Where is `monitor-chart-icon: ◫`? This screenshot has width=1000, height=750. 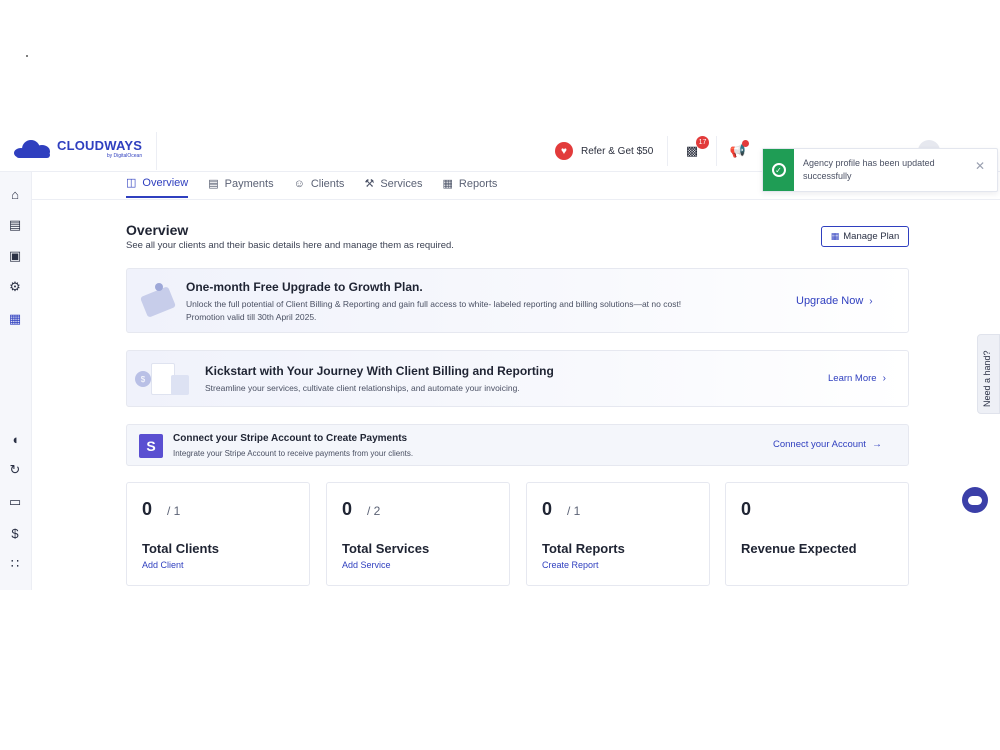 monitor-chart-icon: ◫ is located at coordinates (131, 183).